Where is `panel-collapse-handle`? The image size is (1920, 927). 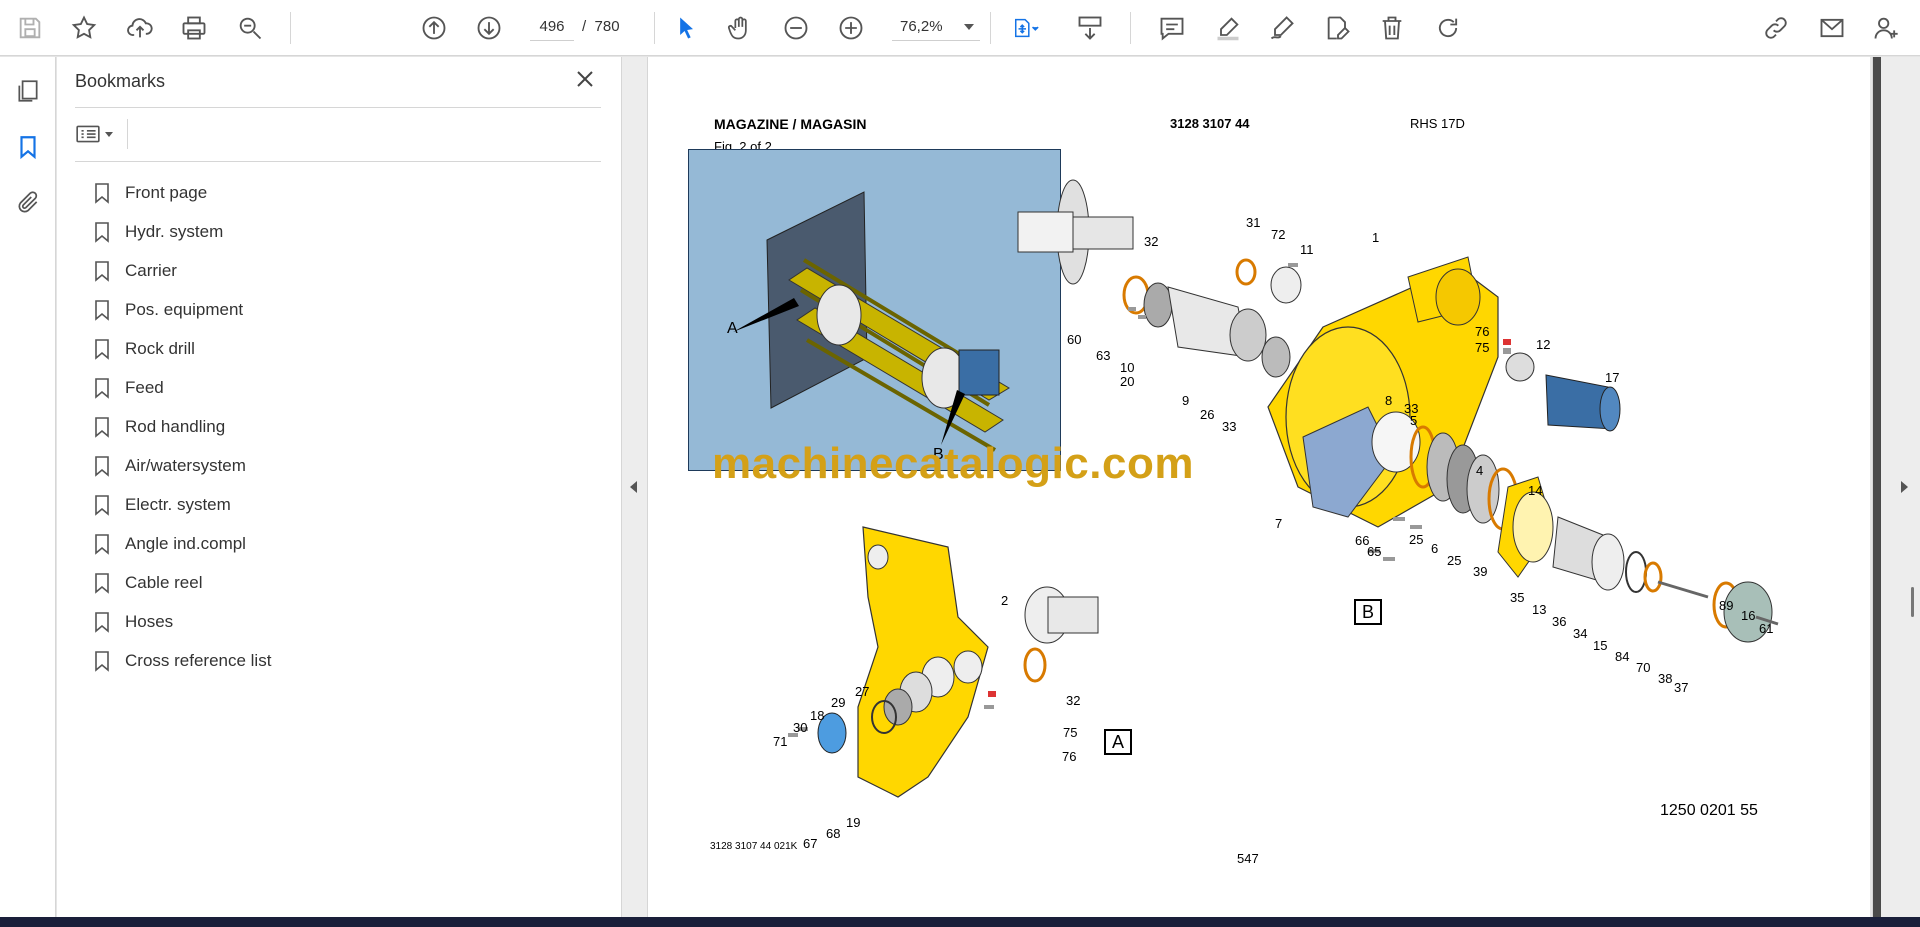
panel-collapse-handle is located at coordinates (634, 487).